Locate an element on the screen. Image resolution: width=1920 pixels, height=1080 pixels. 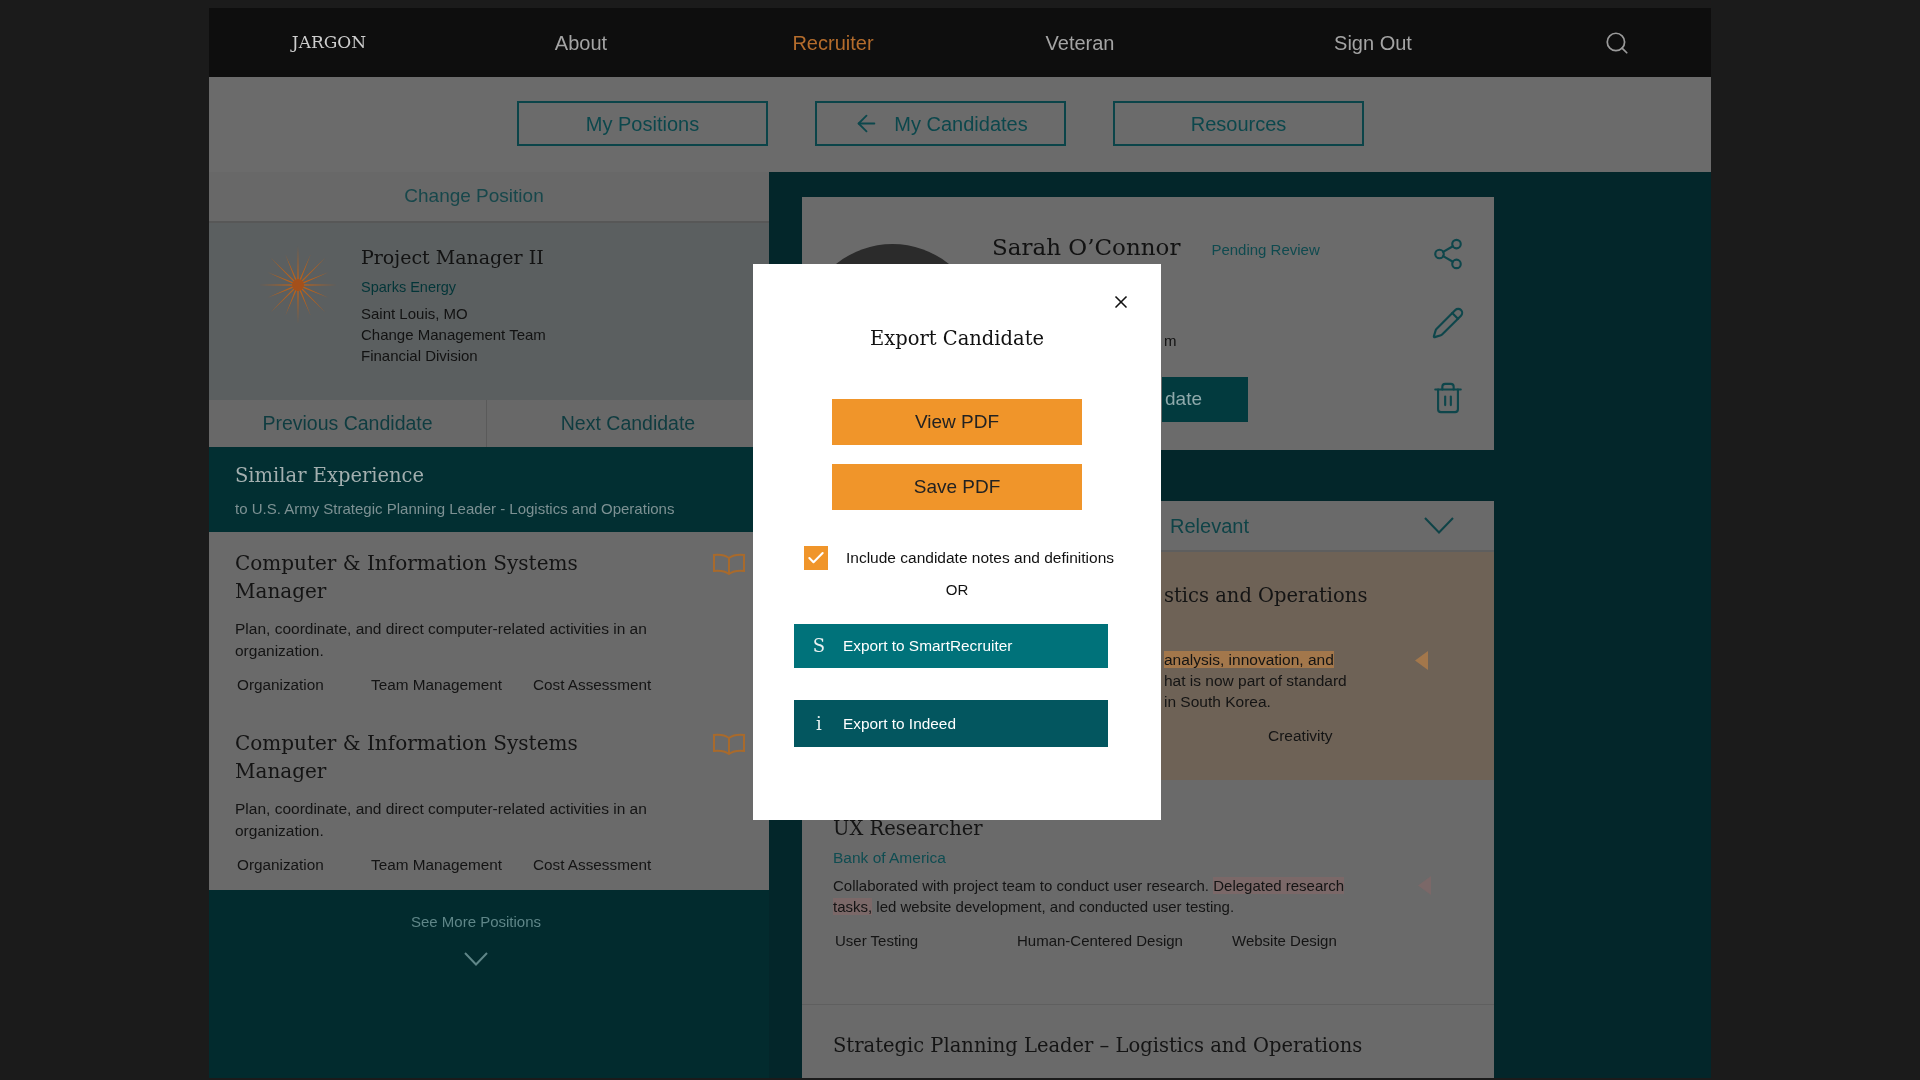
logo-link: JARGON is located at coordinates (329, 42).